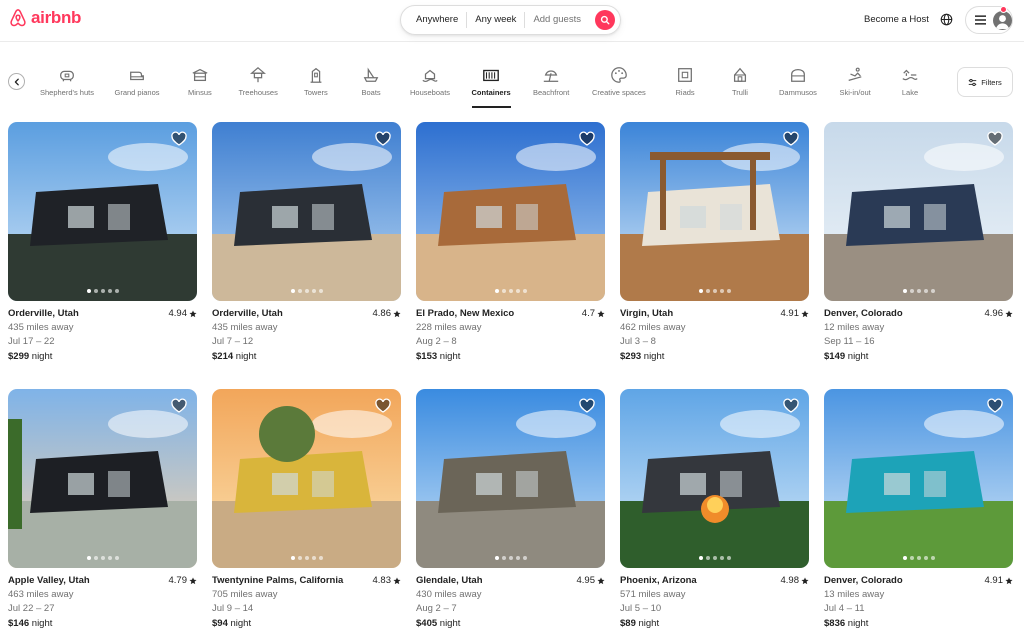 This screenshot has height=633, width=1024. Describe the element at coordinates (306, 623) in the screenshot. I see `listing-price: $94 night` at that location.